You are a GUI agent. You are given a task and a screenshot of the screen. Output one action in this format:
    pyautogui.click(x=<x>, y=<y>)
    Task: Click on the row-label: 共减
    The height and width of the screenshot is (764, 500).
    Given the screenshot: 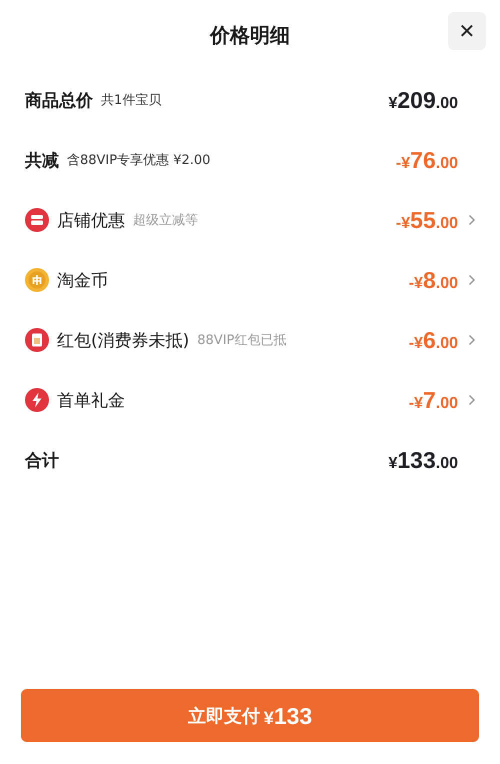 What is the action you would take?
    pyautogui.click(x=42, y=161)
    